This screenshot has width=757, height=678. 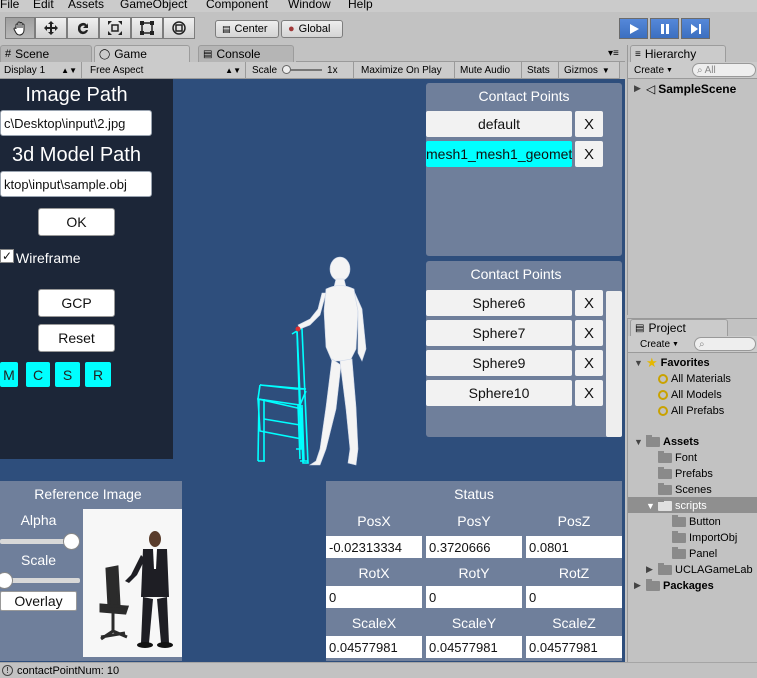 What do you see at coordinates (312, 29) in the screenshot?
I see `space-toggle: ● Global` at bounding box center [312, 29].